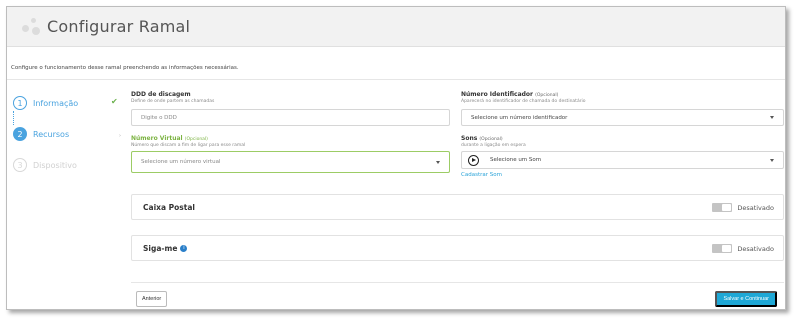 Image resolution: width=800 pixels, height=324 pixels. What do you see at coordinates (169, 207) in the screenshot?
I see `caixa-postal-title: Caixa Postal` at bounding box center [169, 207].